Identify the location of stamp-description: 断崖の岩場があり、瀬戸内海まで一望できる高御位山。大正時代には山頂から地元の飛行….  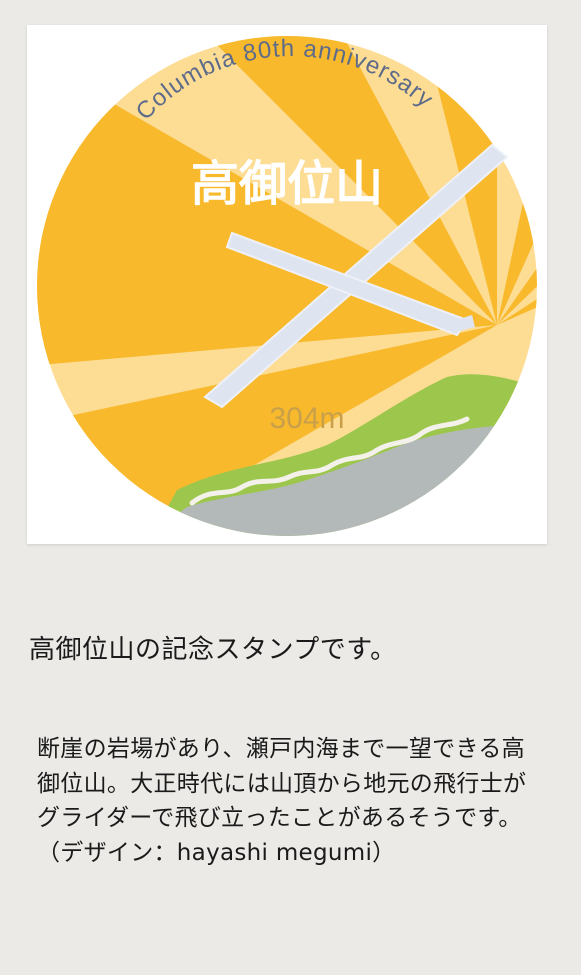
(282, 801).